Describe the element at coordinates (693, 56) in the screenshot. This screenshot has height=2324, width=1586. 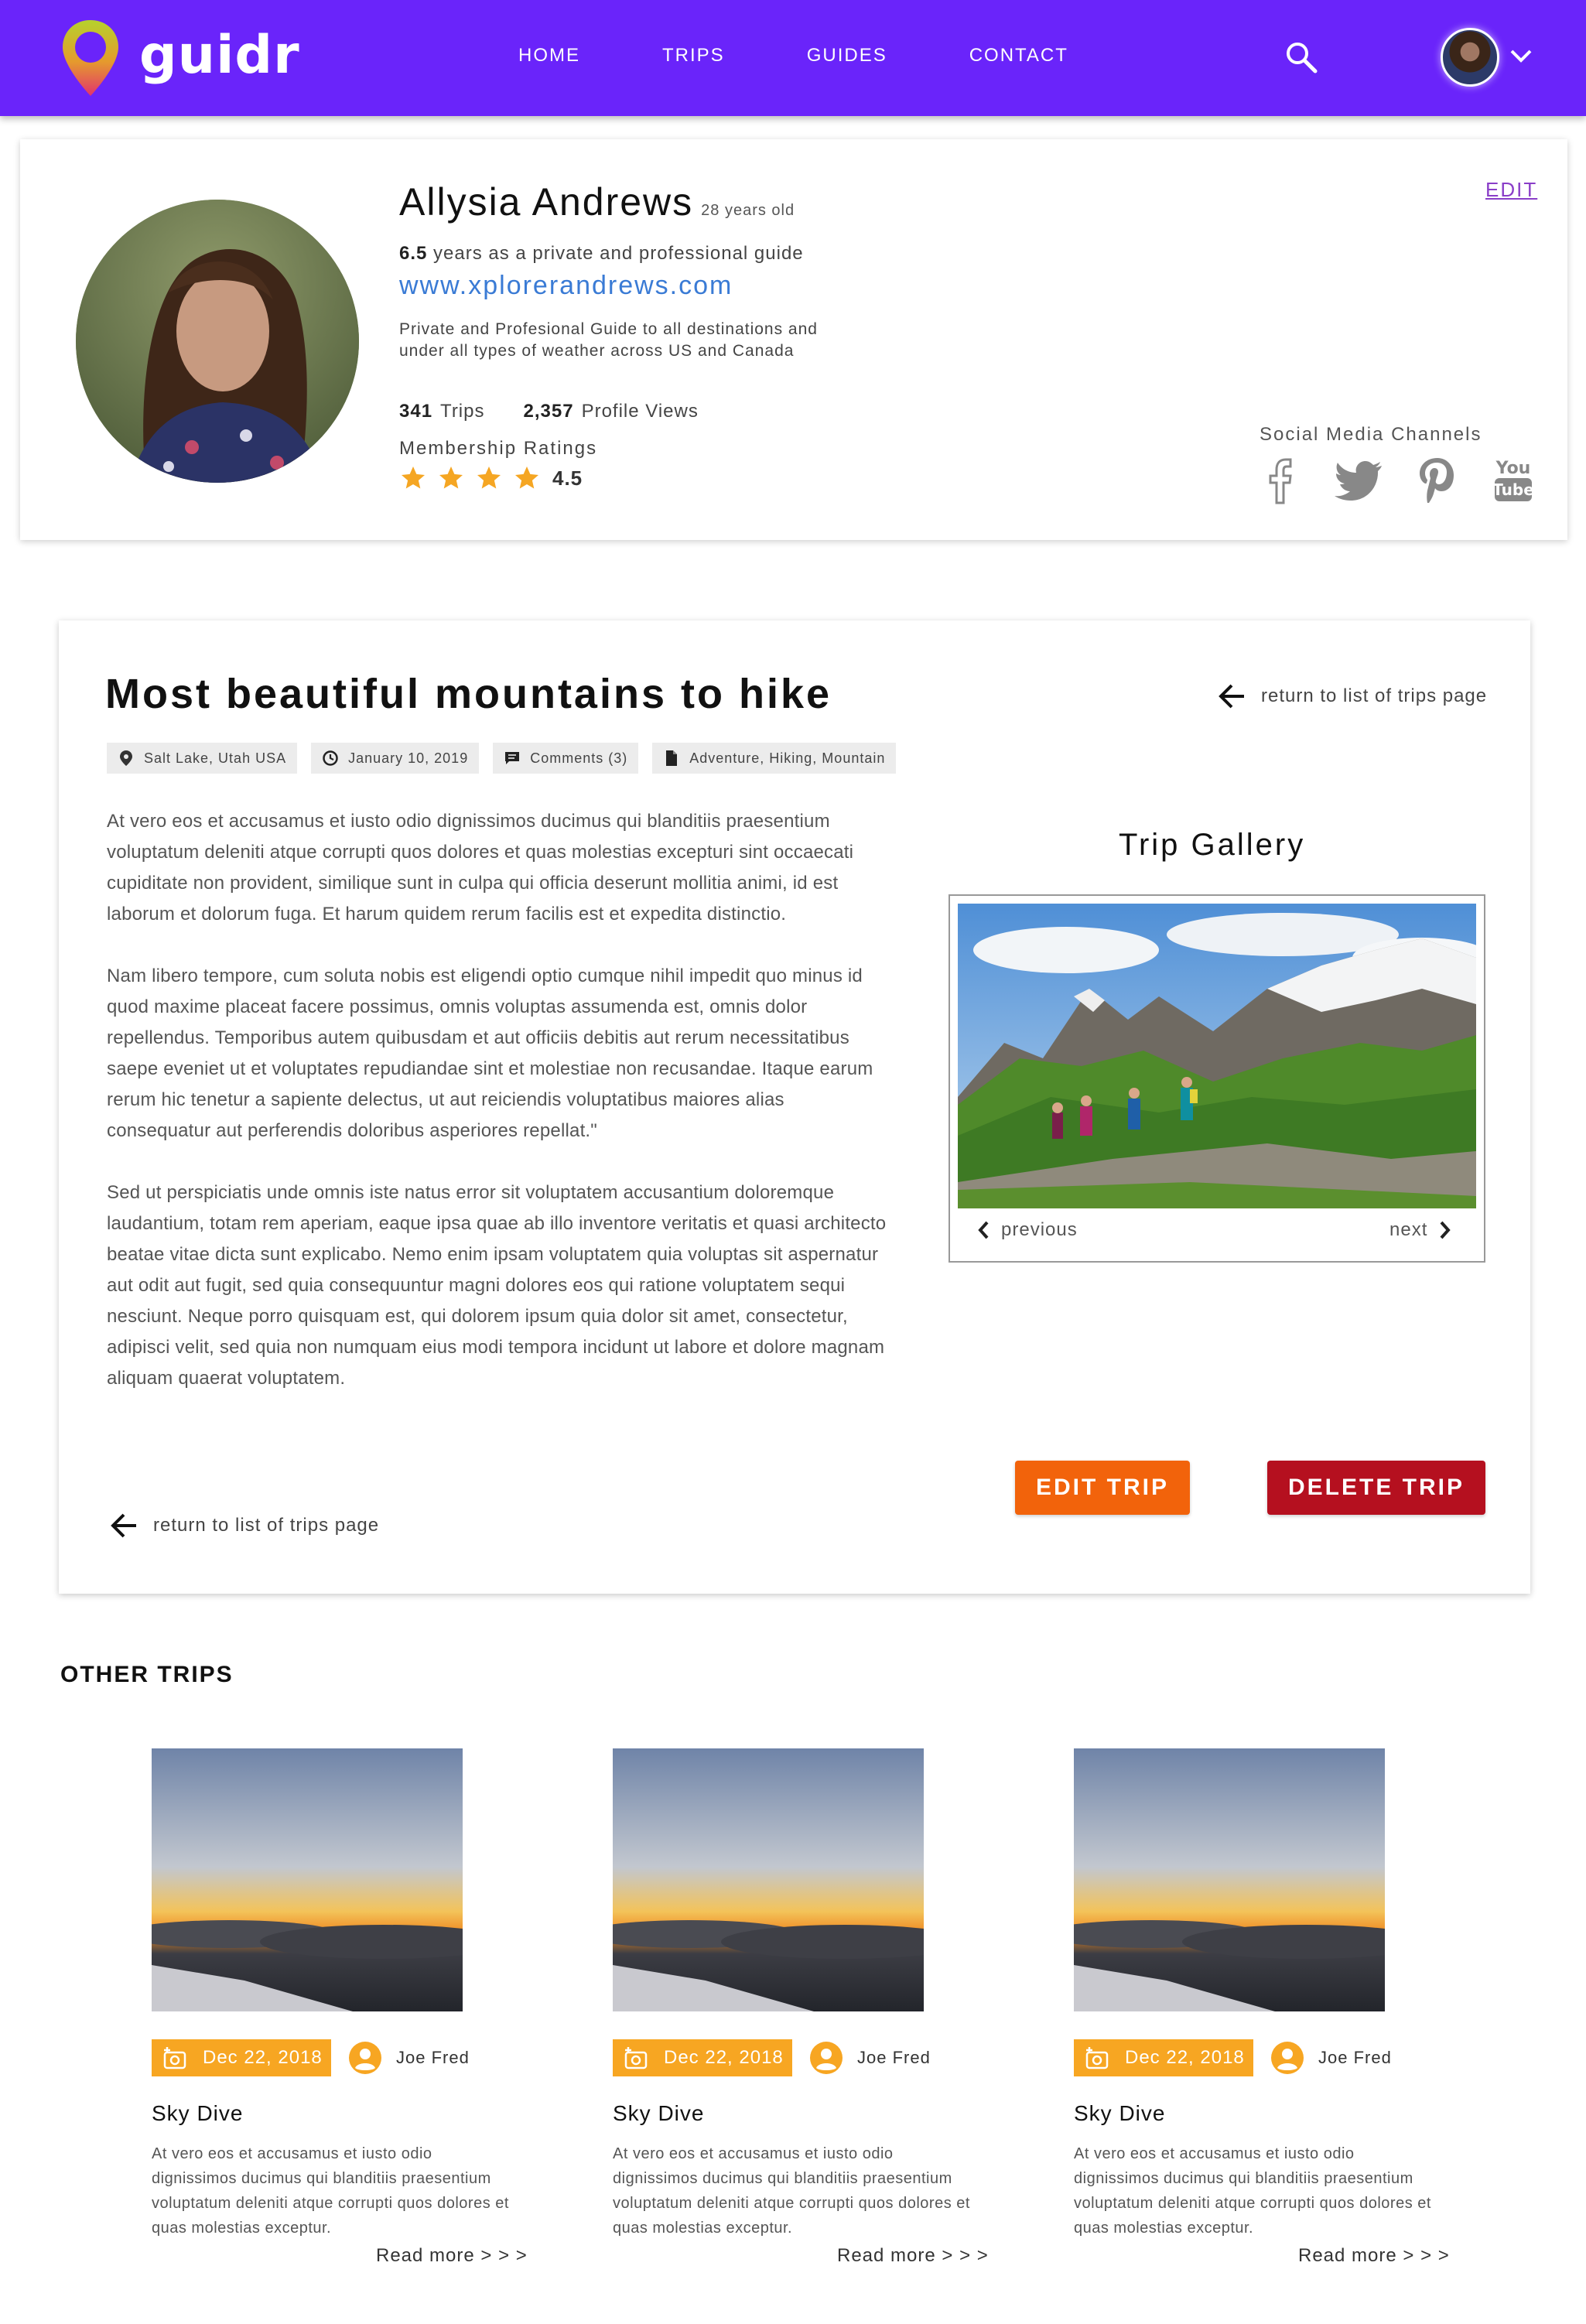
I see `nav-trips-link: TRIPS` at that location.